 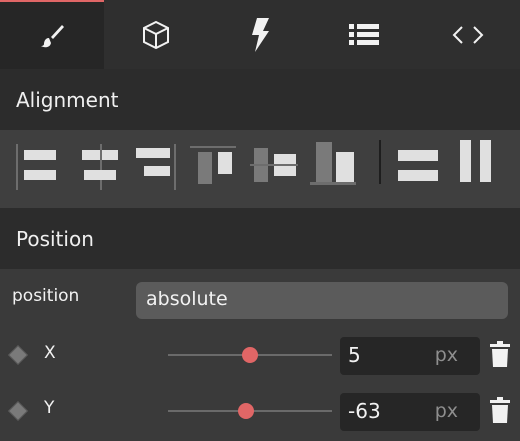 I want to click on align-left-icon, so click(x=36, y=167).